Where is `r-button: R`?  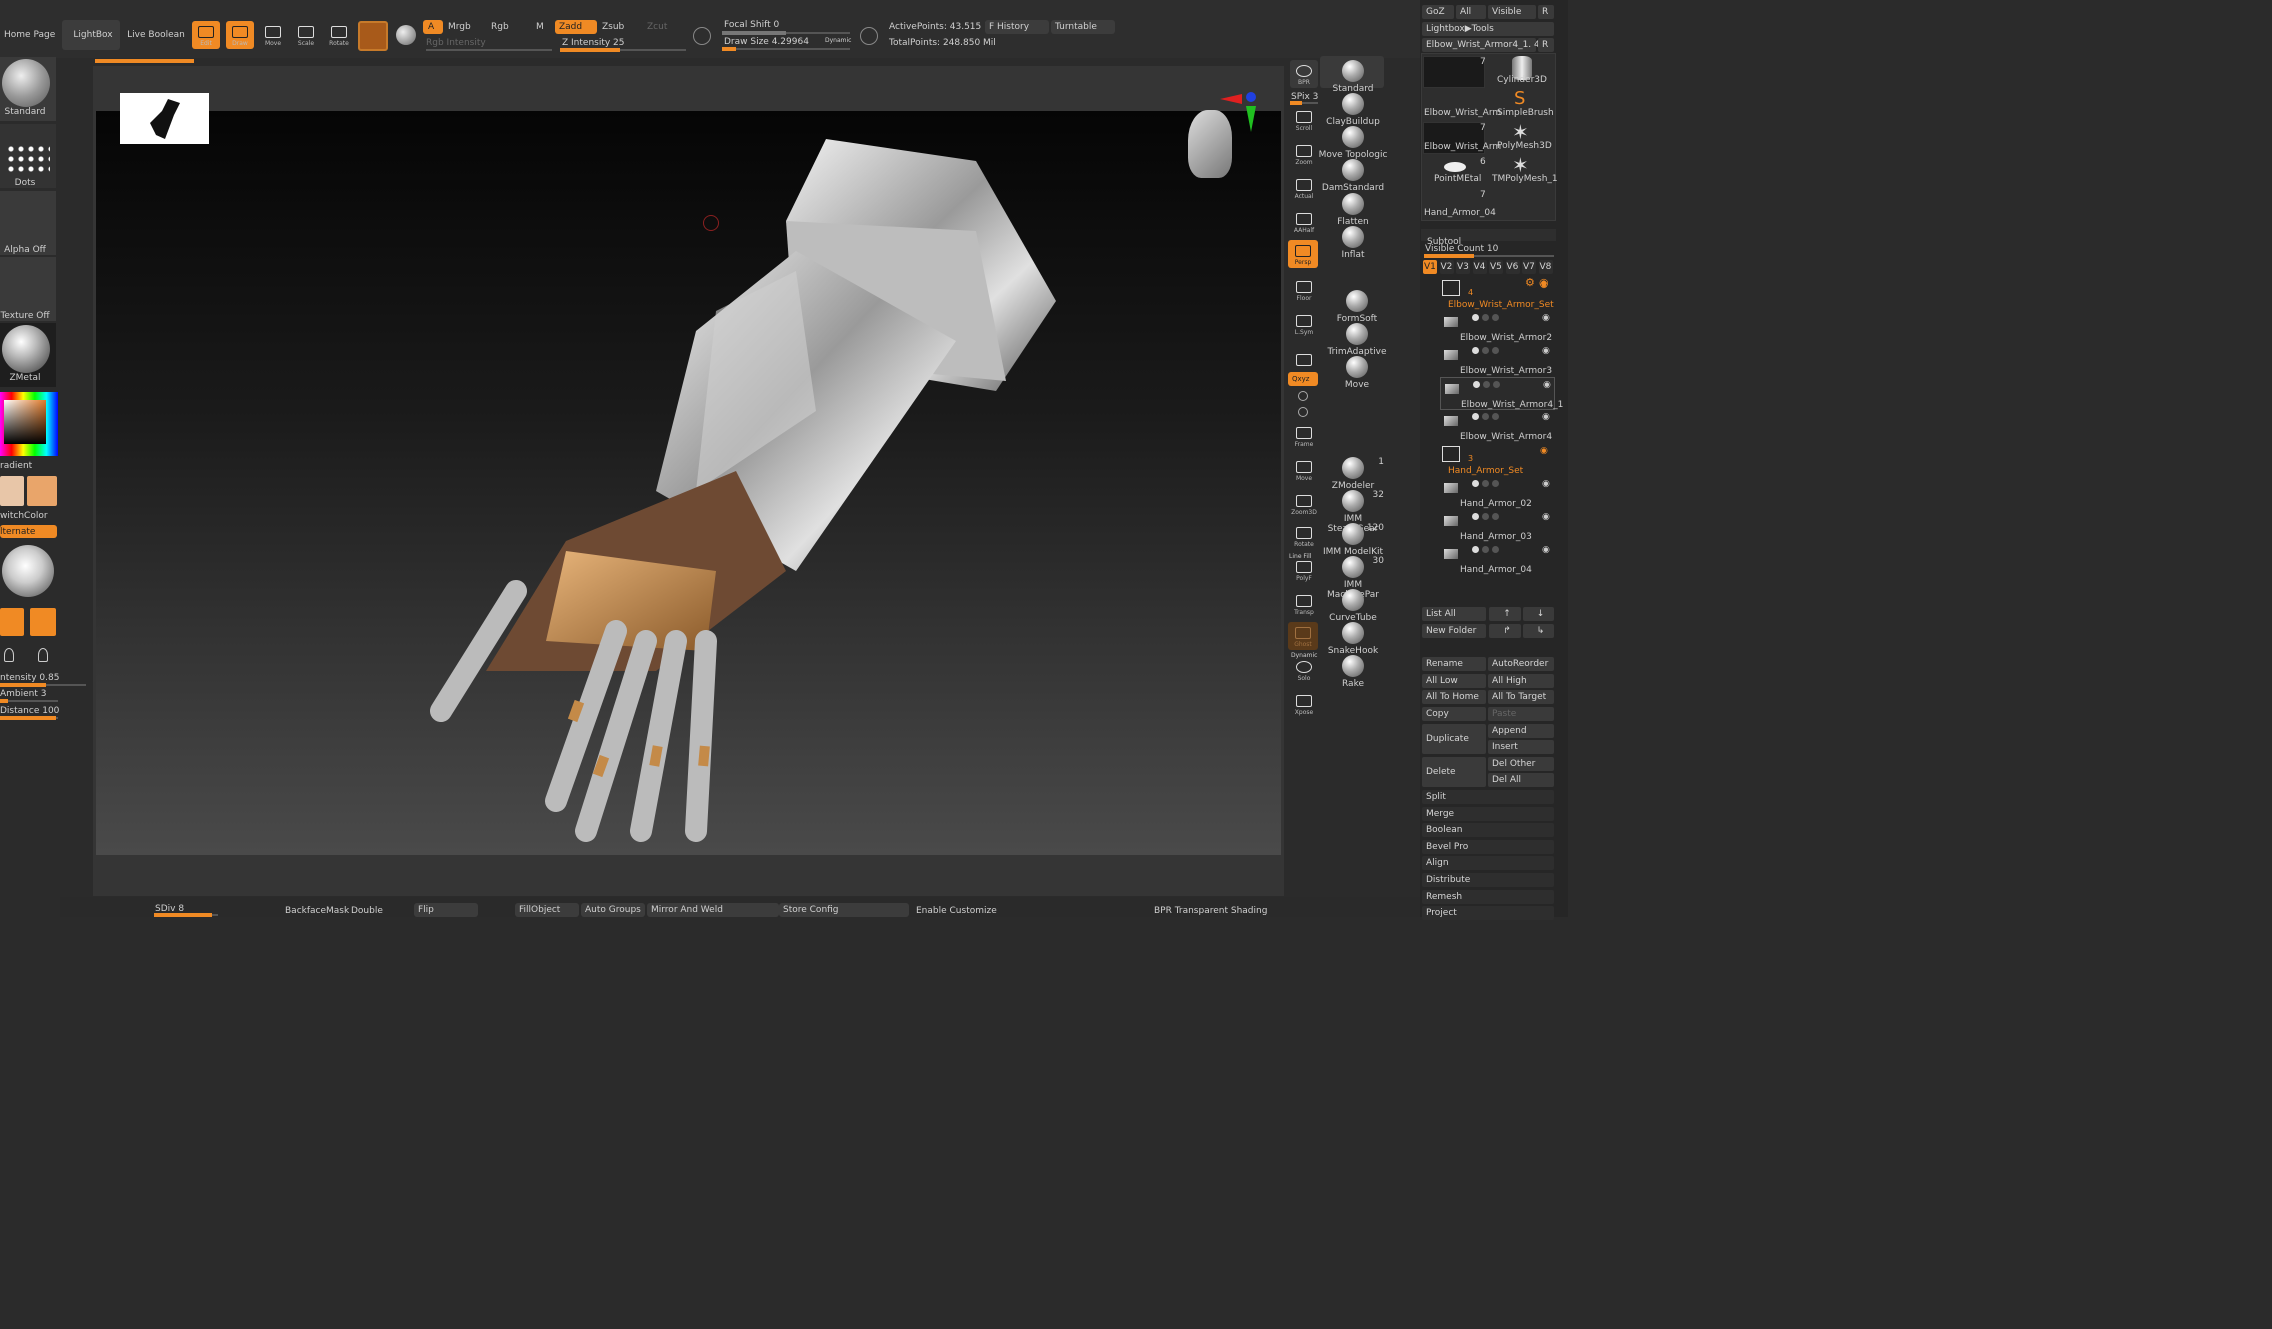 r-button: R is located at coordinates (1546, 12).